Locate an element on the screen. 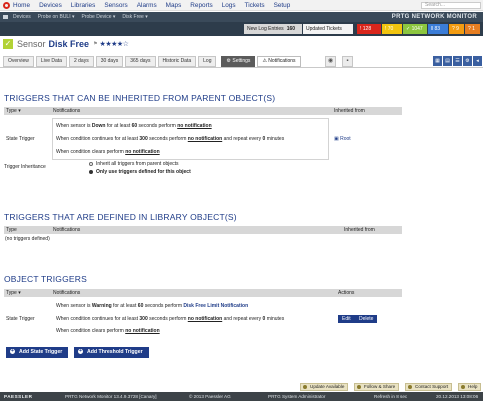 The image size is (483, 417). alarm-unknown-badge: ? 1 is located at coordinates (472, 29).